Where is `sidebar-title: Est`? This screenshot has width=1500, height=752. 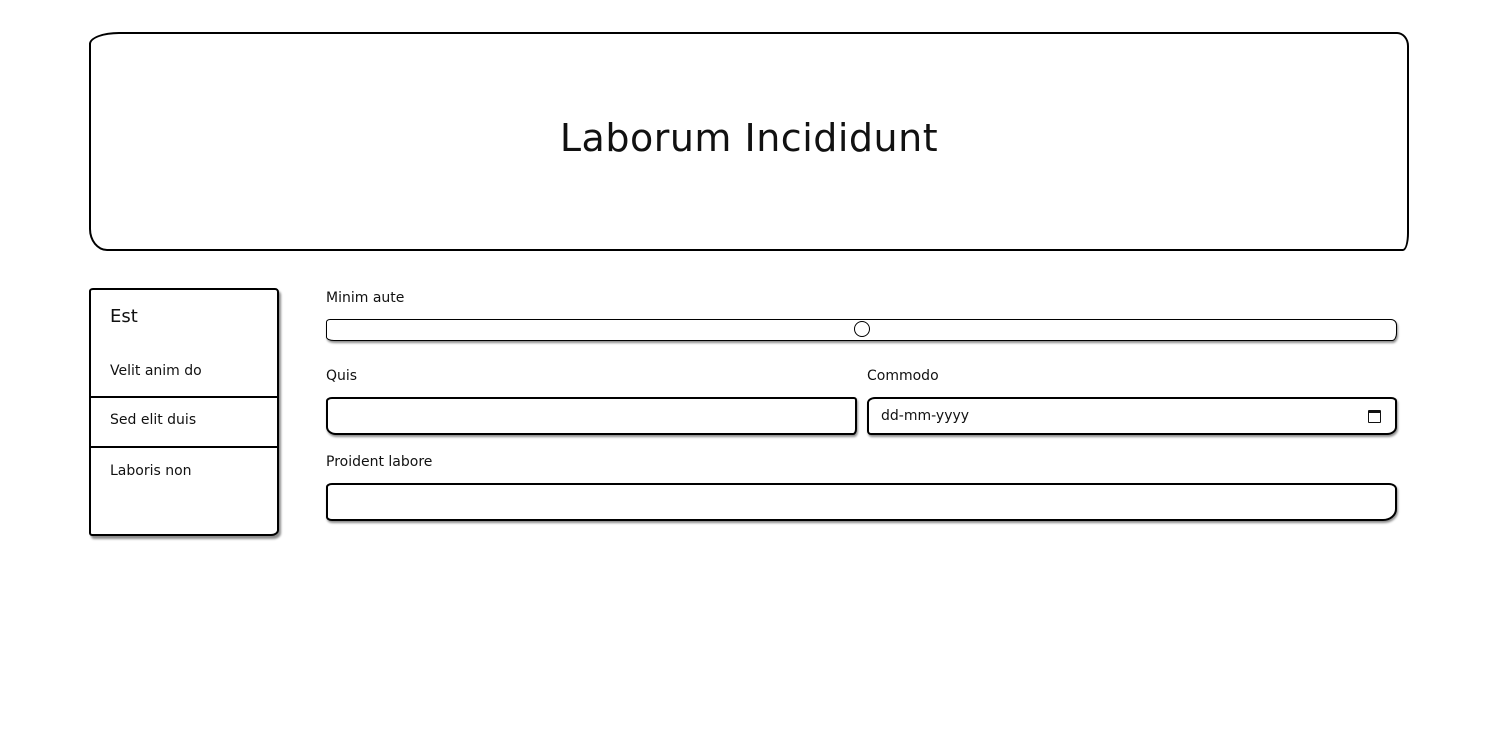
sidebar-title: Est is located at coordinates (124, 316).